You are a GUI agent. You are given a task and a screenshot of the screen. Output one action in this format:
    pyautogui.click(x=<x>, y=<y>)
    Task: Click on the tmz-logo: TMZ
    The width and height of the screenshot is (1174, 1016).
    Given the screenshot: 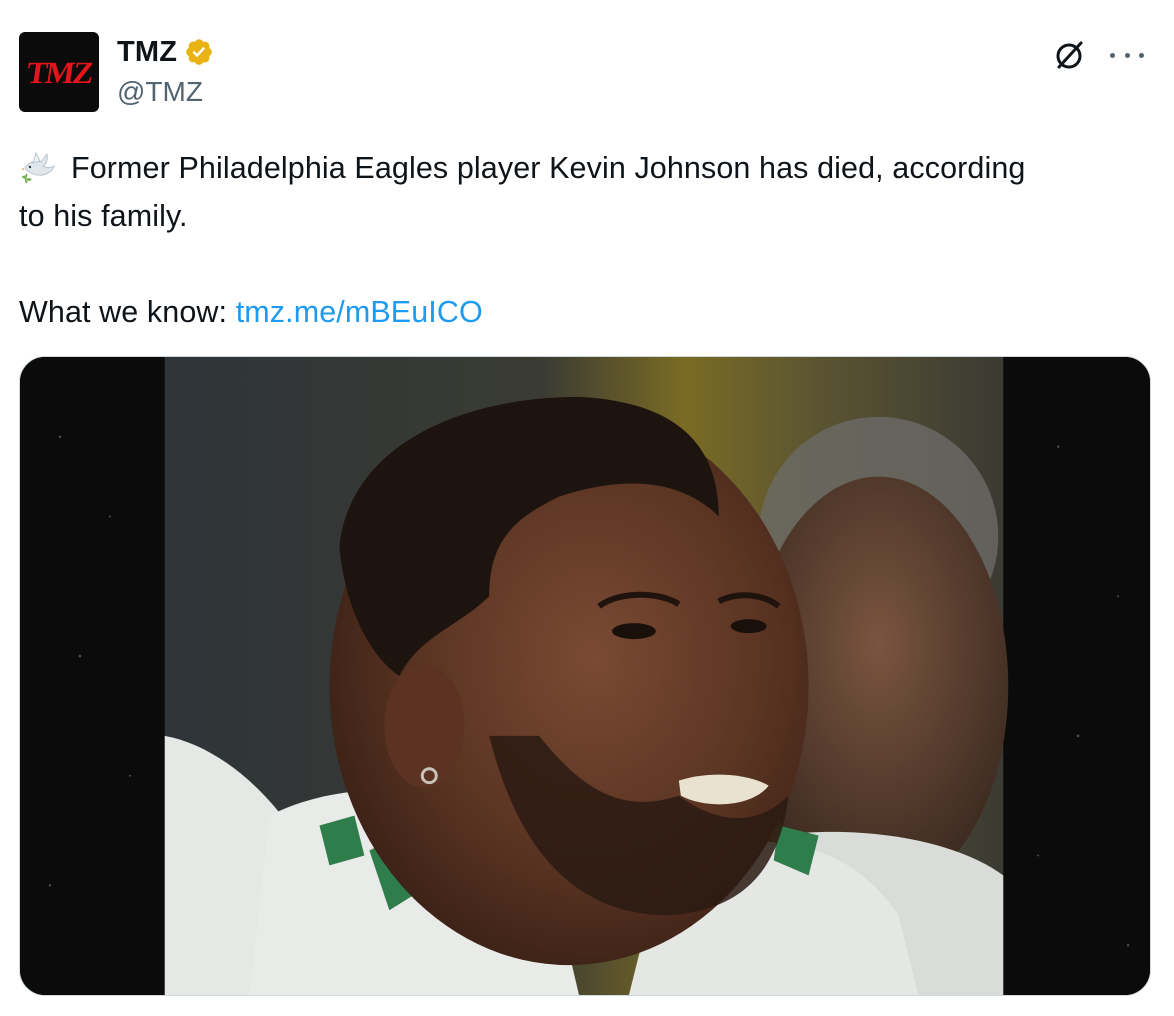 What is the action you would take?
    pyautogui.click(x=59, y=72)
    